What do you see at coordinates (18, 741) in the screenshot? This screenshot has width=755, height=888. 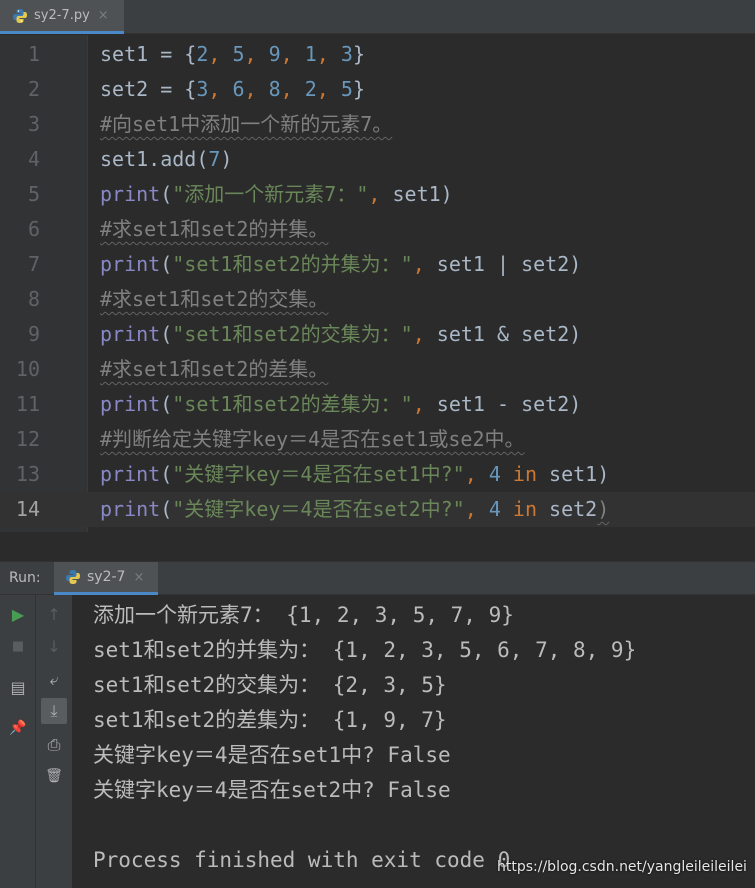 I see `run-toolbar-left: ▶ ■ ▤ 📌` at bounding box center [18, 741].